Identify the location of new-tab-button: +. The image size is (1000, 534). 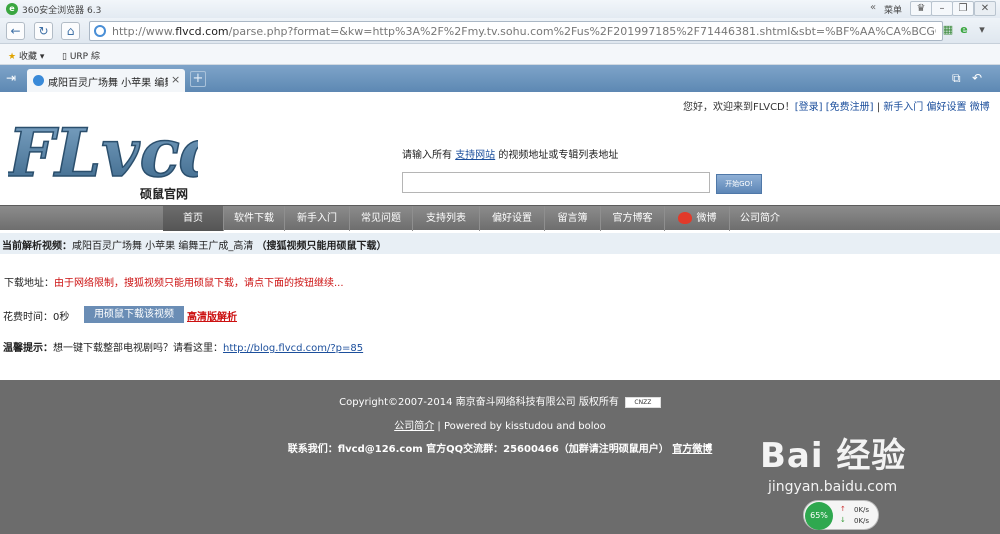
(198, 79).